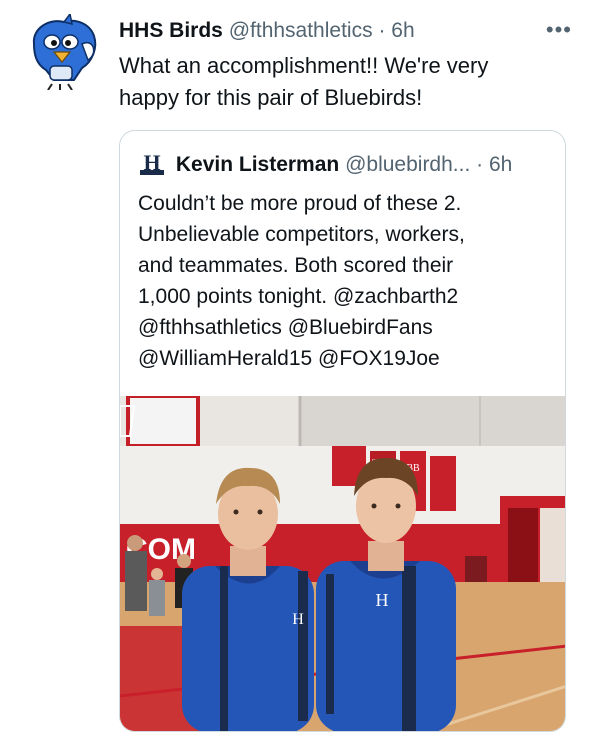 The height and width of the screenshot is (750, 594). I want to click on avatar, so click(62, 52).